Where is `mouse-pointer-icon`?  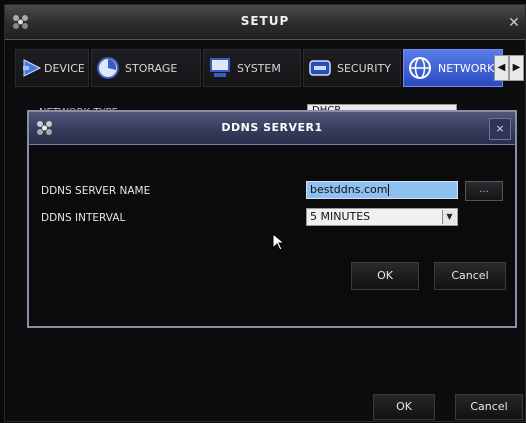 mouse-pointer-icon is located at coordinates (279, 242).